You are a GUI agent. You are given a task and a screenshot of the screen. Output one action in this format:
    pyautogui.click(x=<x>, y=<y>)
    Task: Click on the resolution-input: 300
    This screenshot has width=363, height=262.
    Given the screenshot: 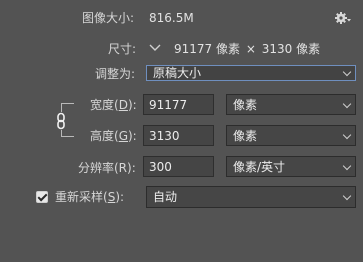 What is the action you would take?
    pyautogui.click(x=178, y=166)
    